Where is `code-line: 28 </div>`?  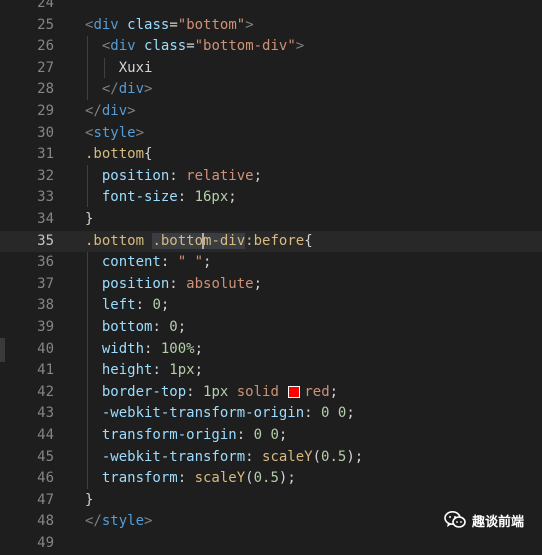 code-line: 28 </div> is located at coordinates (271, 90).